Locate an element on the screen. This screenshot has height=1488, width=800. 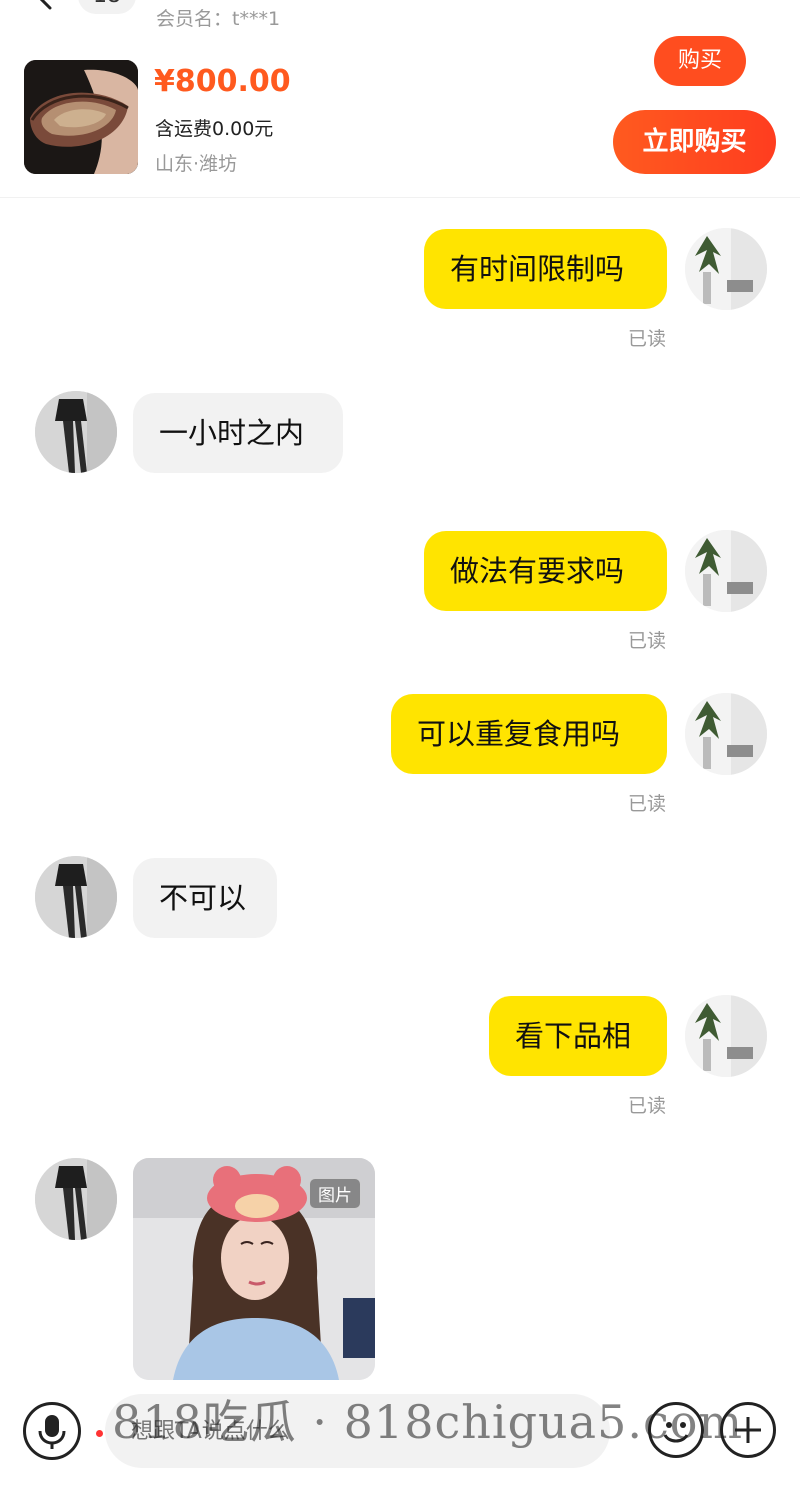
image-message: 图片 is located at coordinates (254, 1269).